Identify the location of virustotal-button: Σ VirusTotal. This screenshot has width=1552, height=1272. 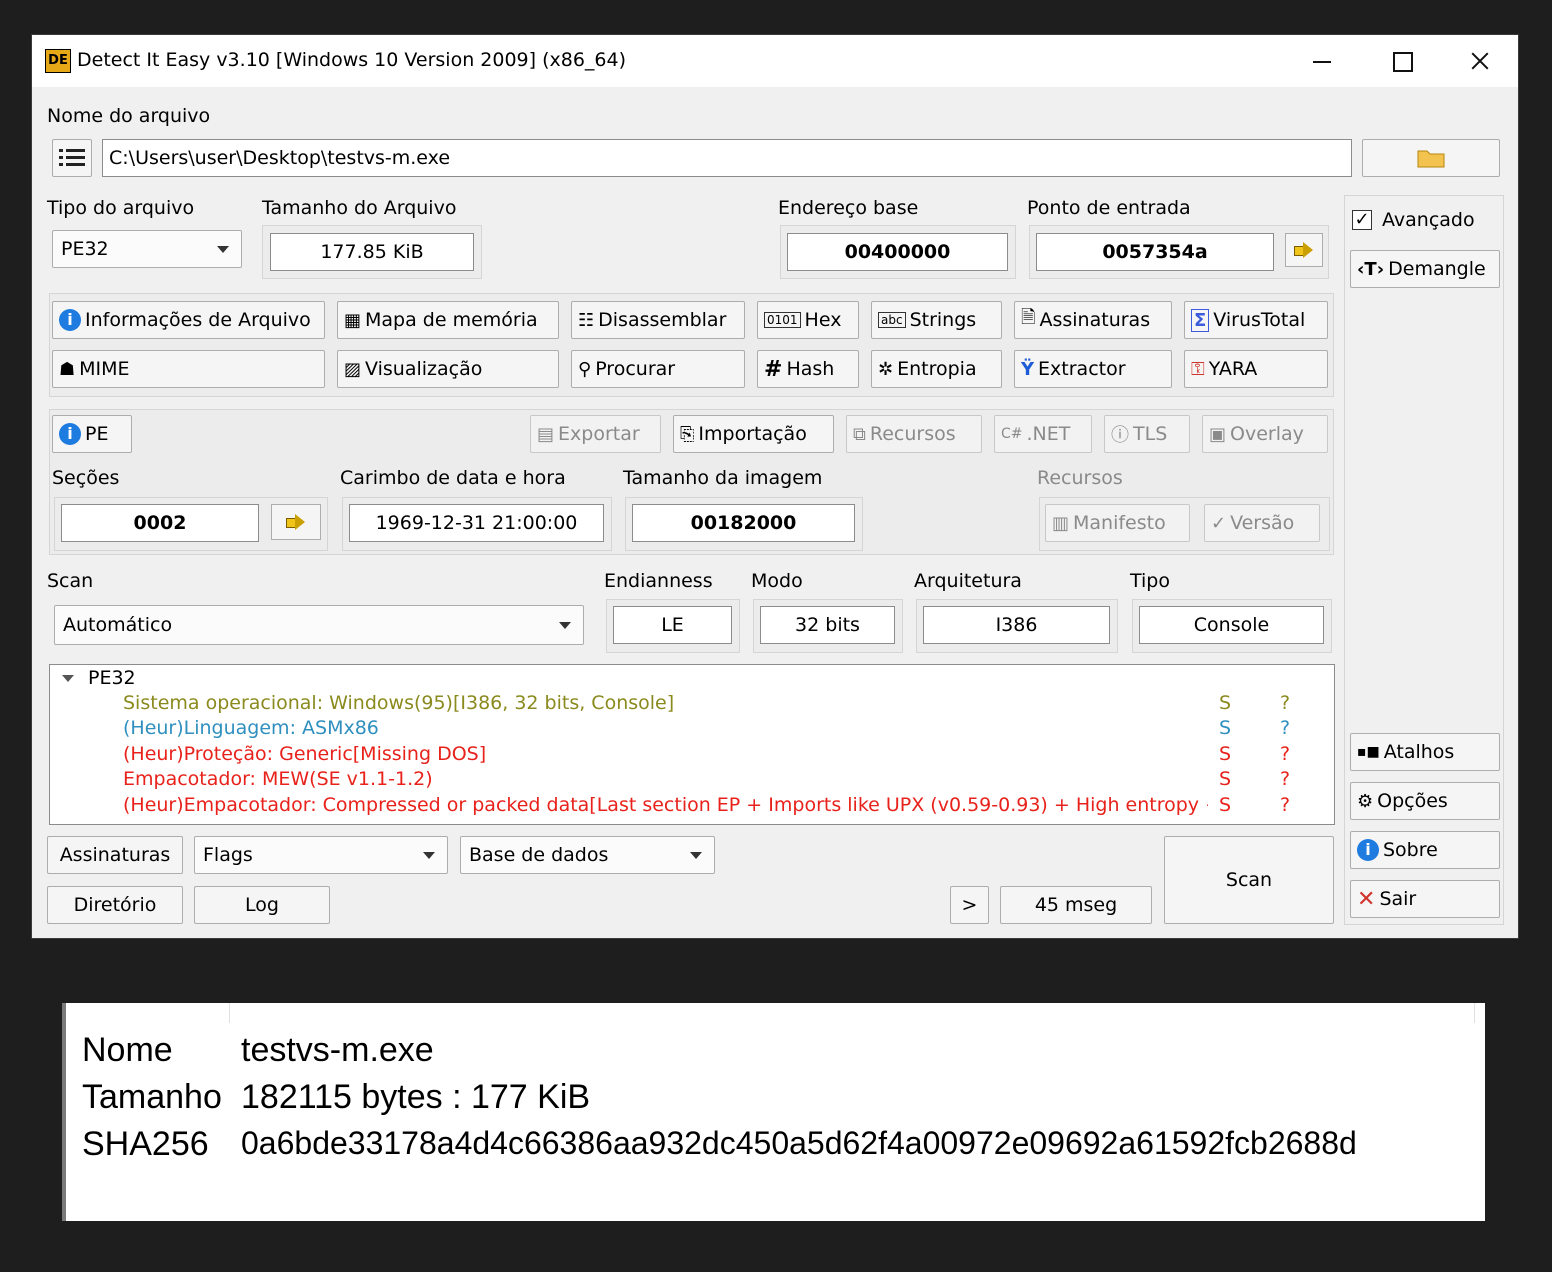
(1256, 320).